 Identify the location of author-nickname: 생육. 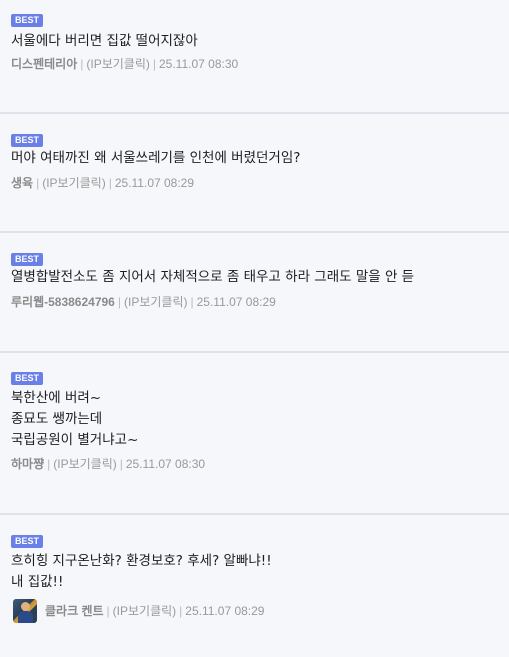
(22, 183).